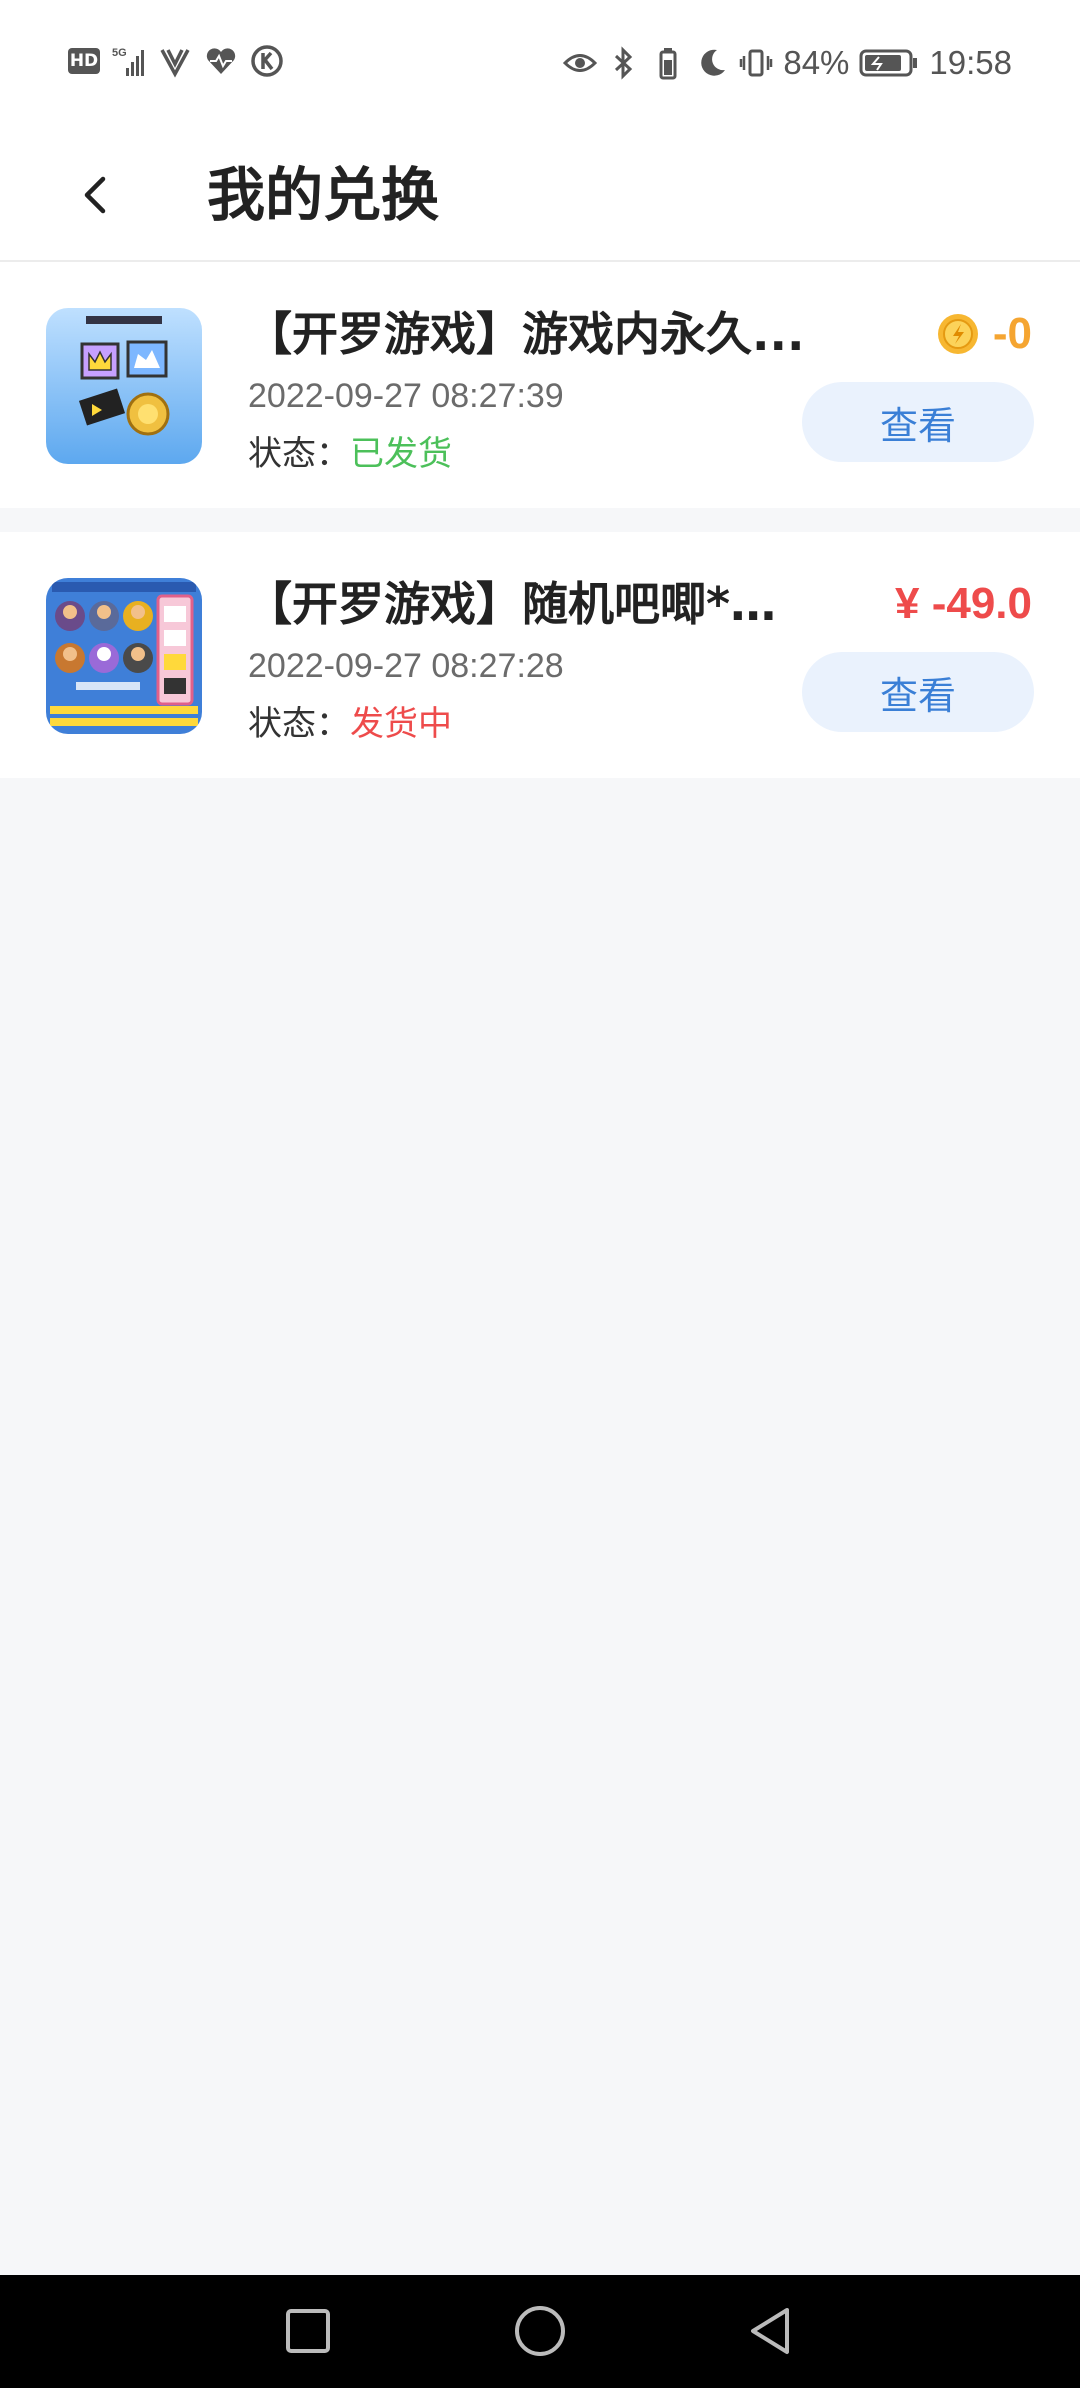  What do you see at coordinates (406, 396) in the screenshot?
I see `order-time: 2022-09-27 08:27:39` at bounding box center [406, 396].